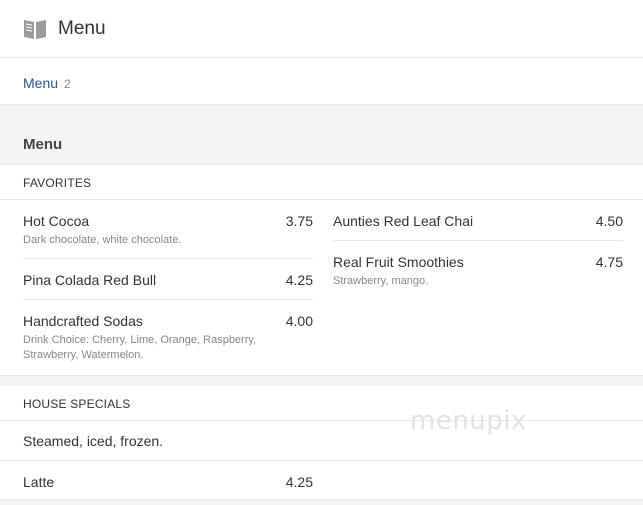 The image size is (643, 505). Describe the element at coordinates (321, 29) in the screenshot. I see `page-header: Menu` at that location.